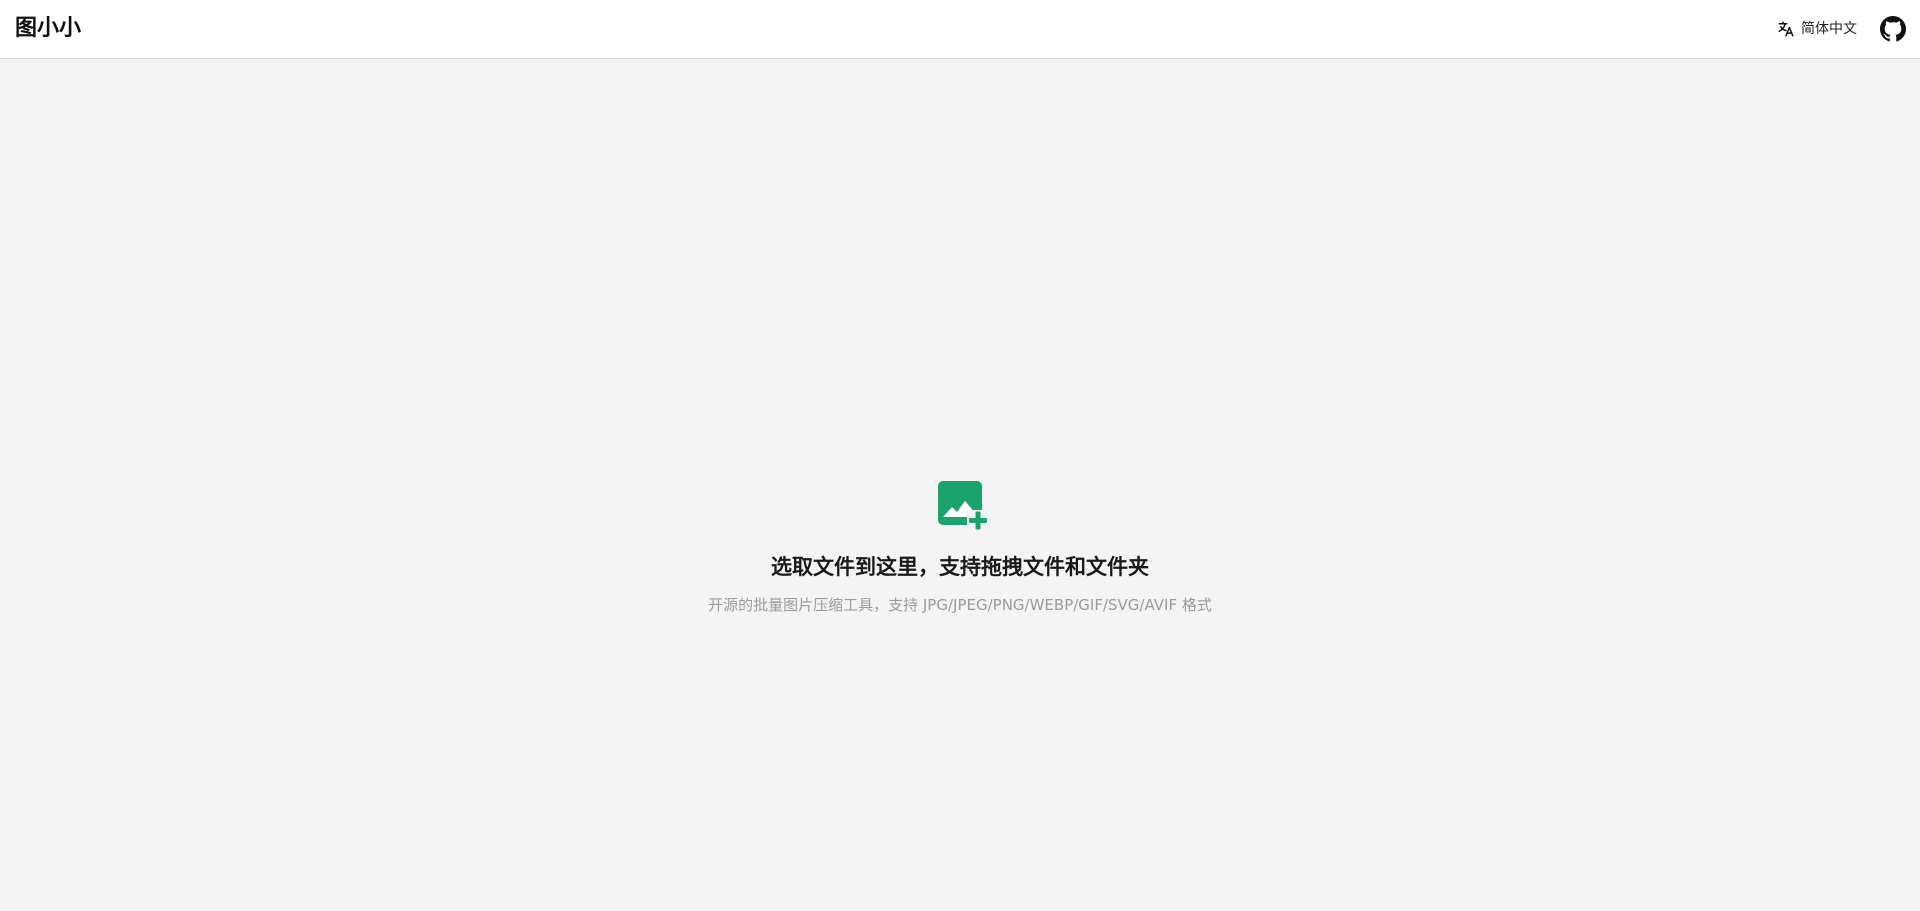 This screenshot has height=911, width=1920. Describe the element at coordinates (962, 505) in the screenshot. I see `add-image-icon` at that location.